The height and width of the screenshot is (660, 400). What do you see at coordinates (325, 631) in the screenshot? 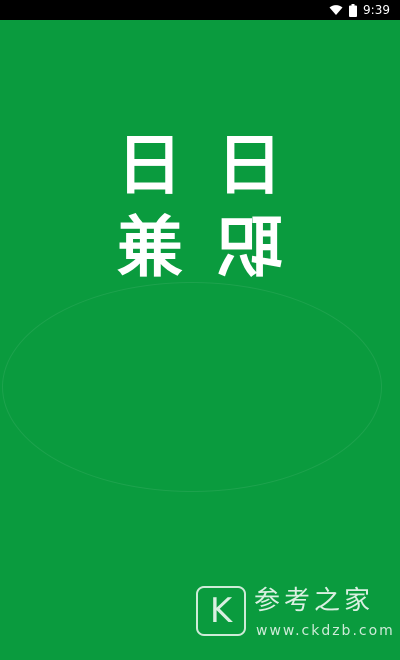
I see `watermark-url: www.ckdzb.com` at bounding box center [325, 631].